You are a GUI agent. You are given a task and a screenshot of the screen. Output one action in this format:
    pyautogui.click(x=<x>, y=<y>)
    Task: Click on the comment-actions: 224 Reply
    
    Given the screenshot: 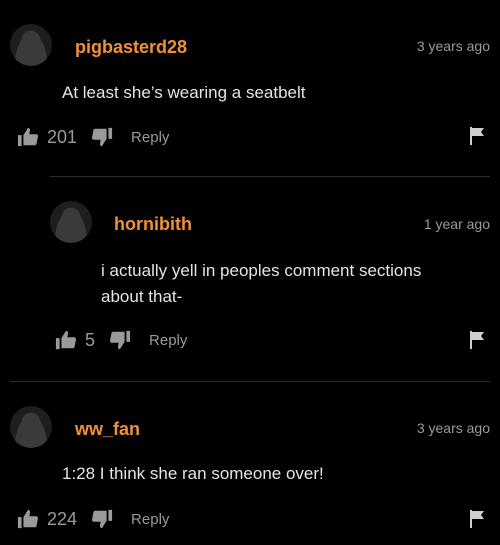 What is the action you would take?
    pyautogui.click(x=93, y=519)
    